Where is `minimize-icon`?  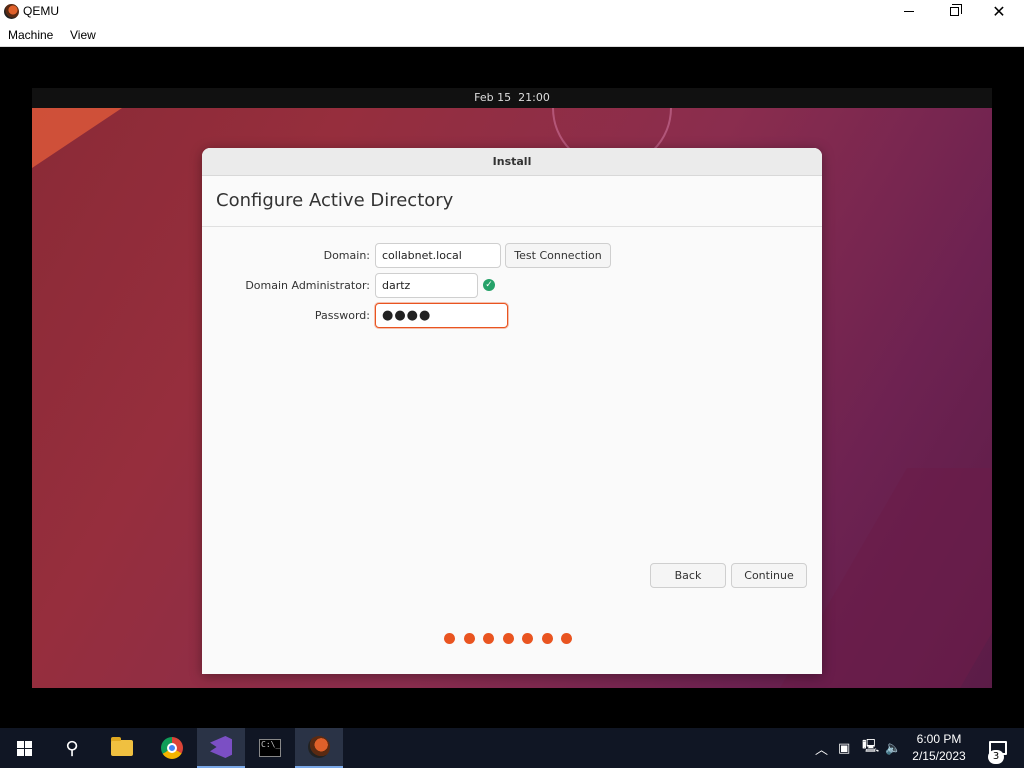 minimize-icon is located at coordinates (909, 11).